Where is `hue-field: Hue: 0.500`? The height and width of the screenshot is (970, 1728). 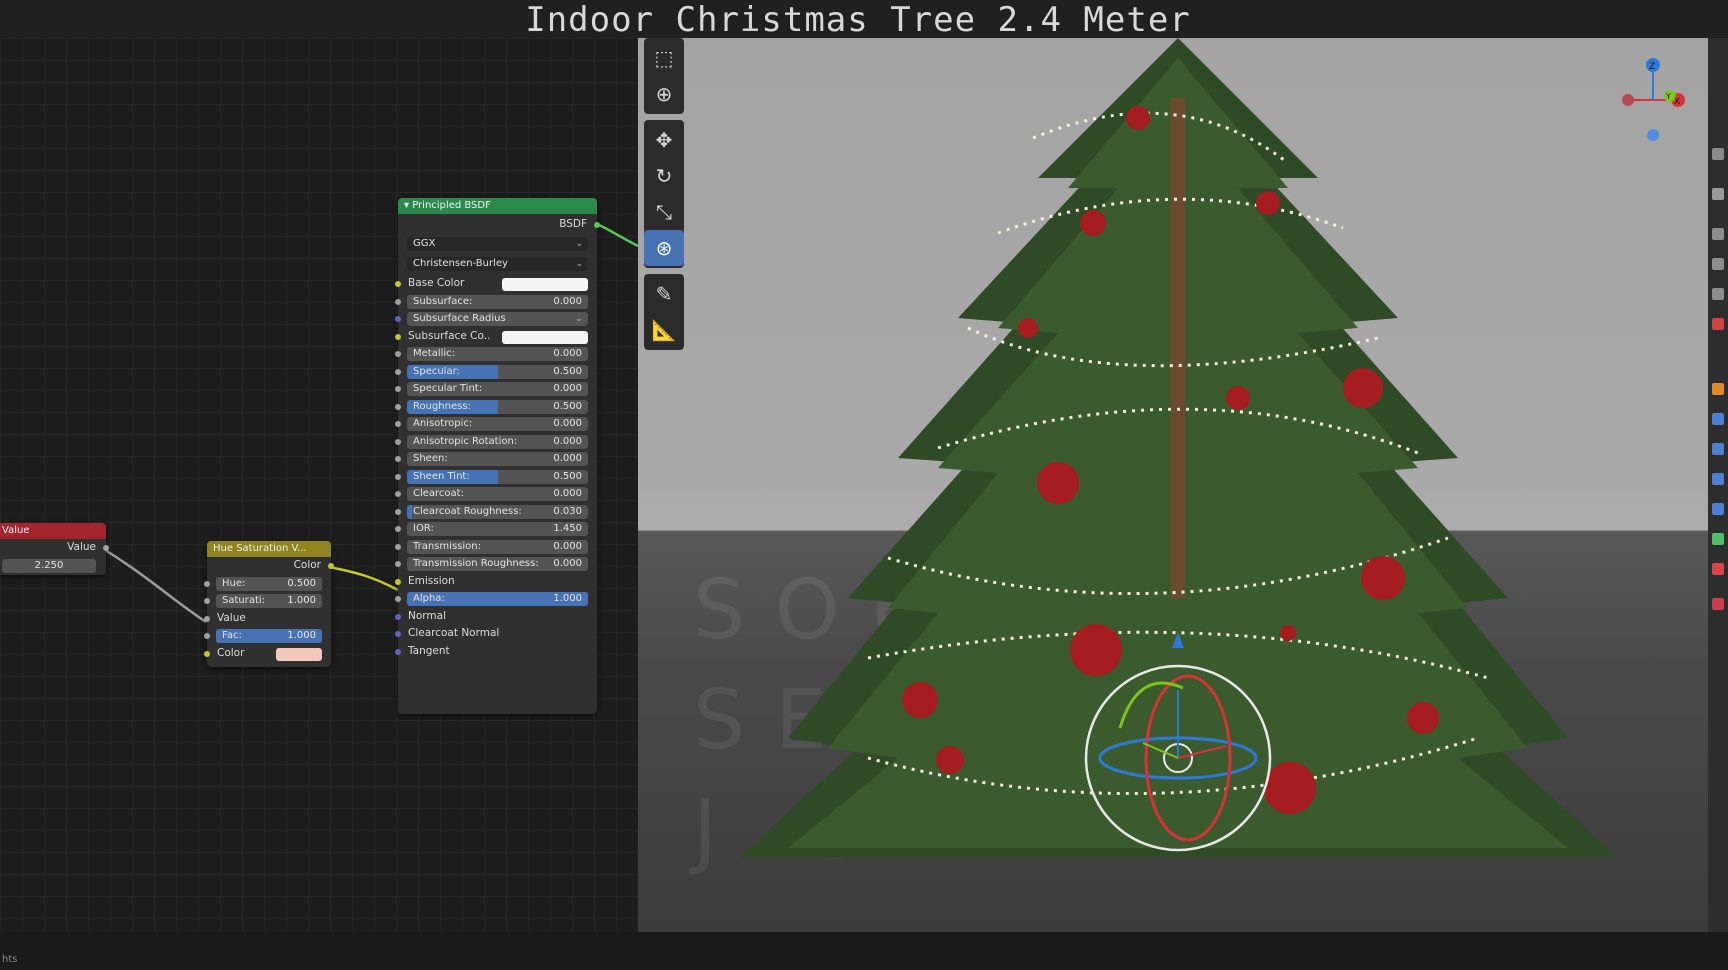 hue-field: Hue: 0.500 is located at coordinates (269, 583).